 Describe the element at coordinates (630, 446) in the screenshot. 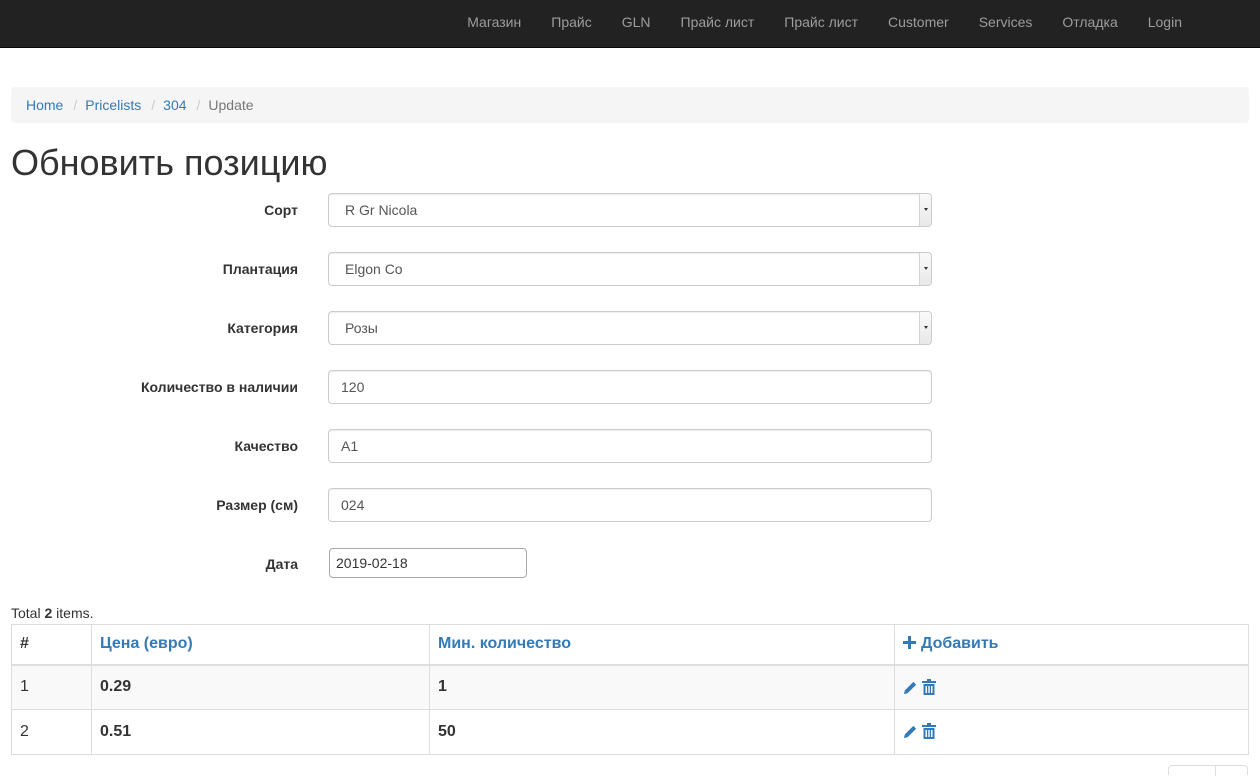

I see `quality-input: A1` at that location.